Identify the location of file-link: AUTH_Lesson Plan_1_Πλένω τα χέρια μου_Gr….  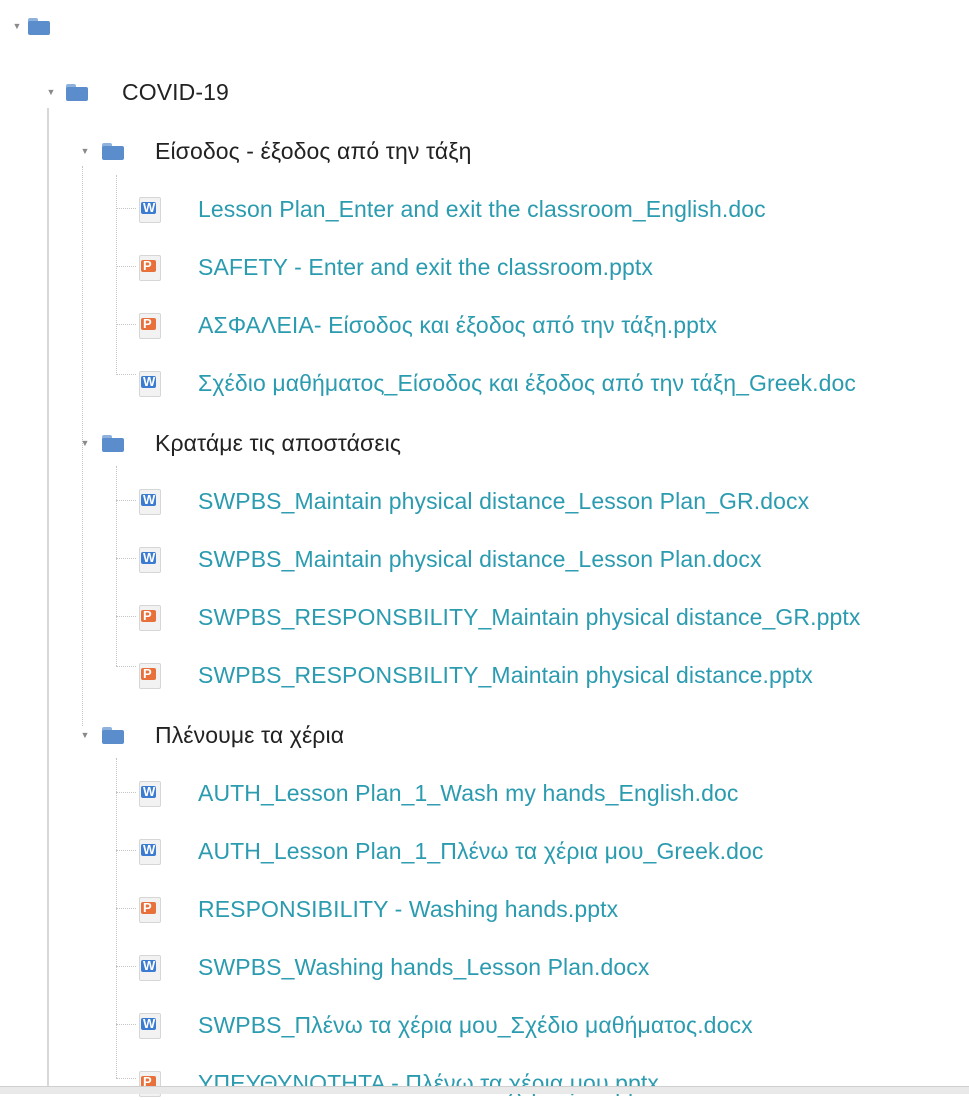
(480, 851).